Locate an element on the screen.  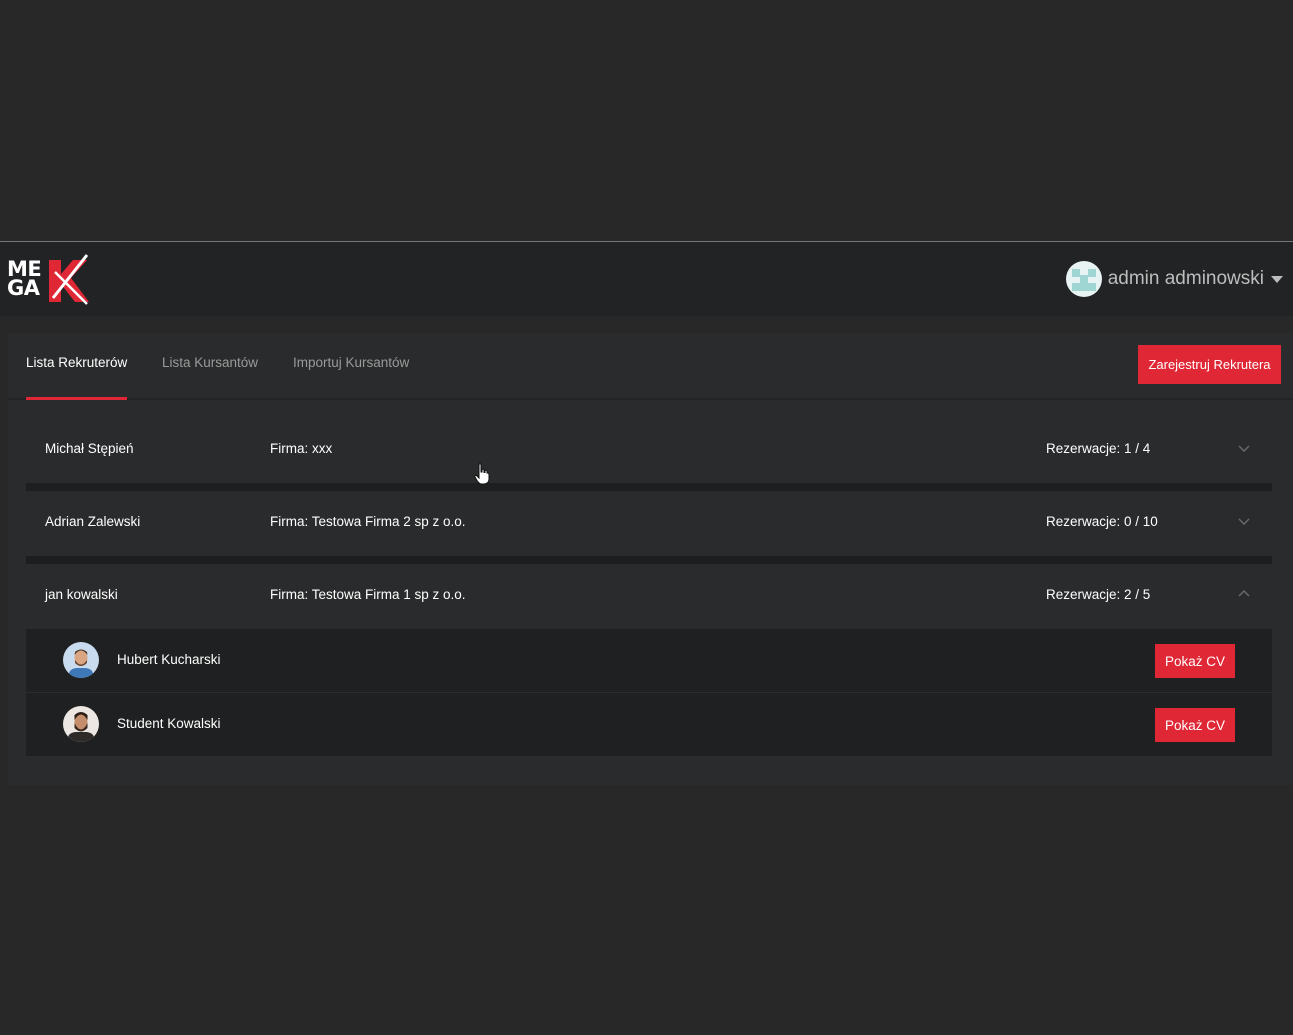
recruiter-name: jan kowalski is located at coordinates (81, 594).